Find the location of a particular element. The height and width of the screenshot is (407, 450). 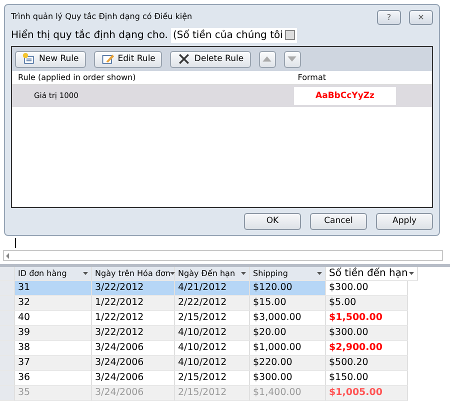

table-cell: $300.00 is located at coordinates (367, 333).